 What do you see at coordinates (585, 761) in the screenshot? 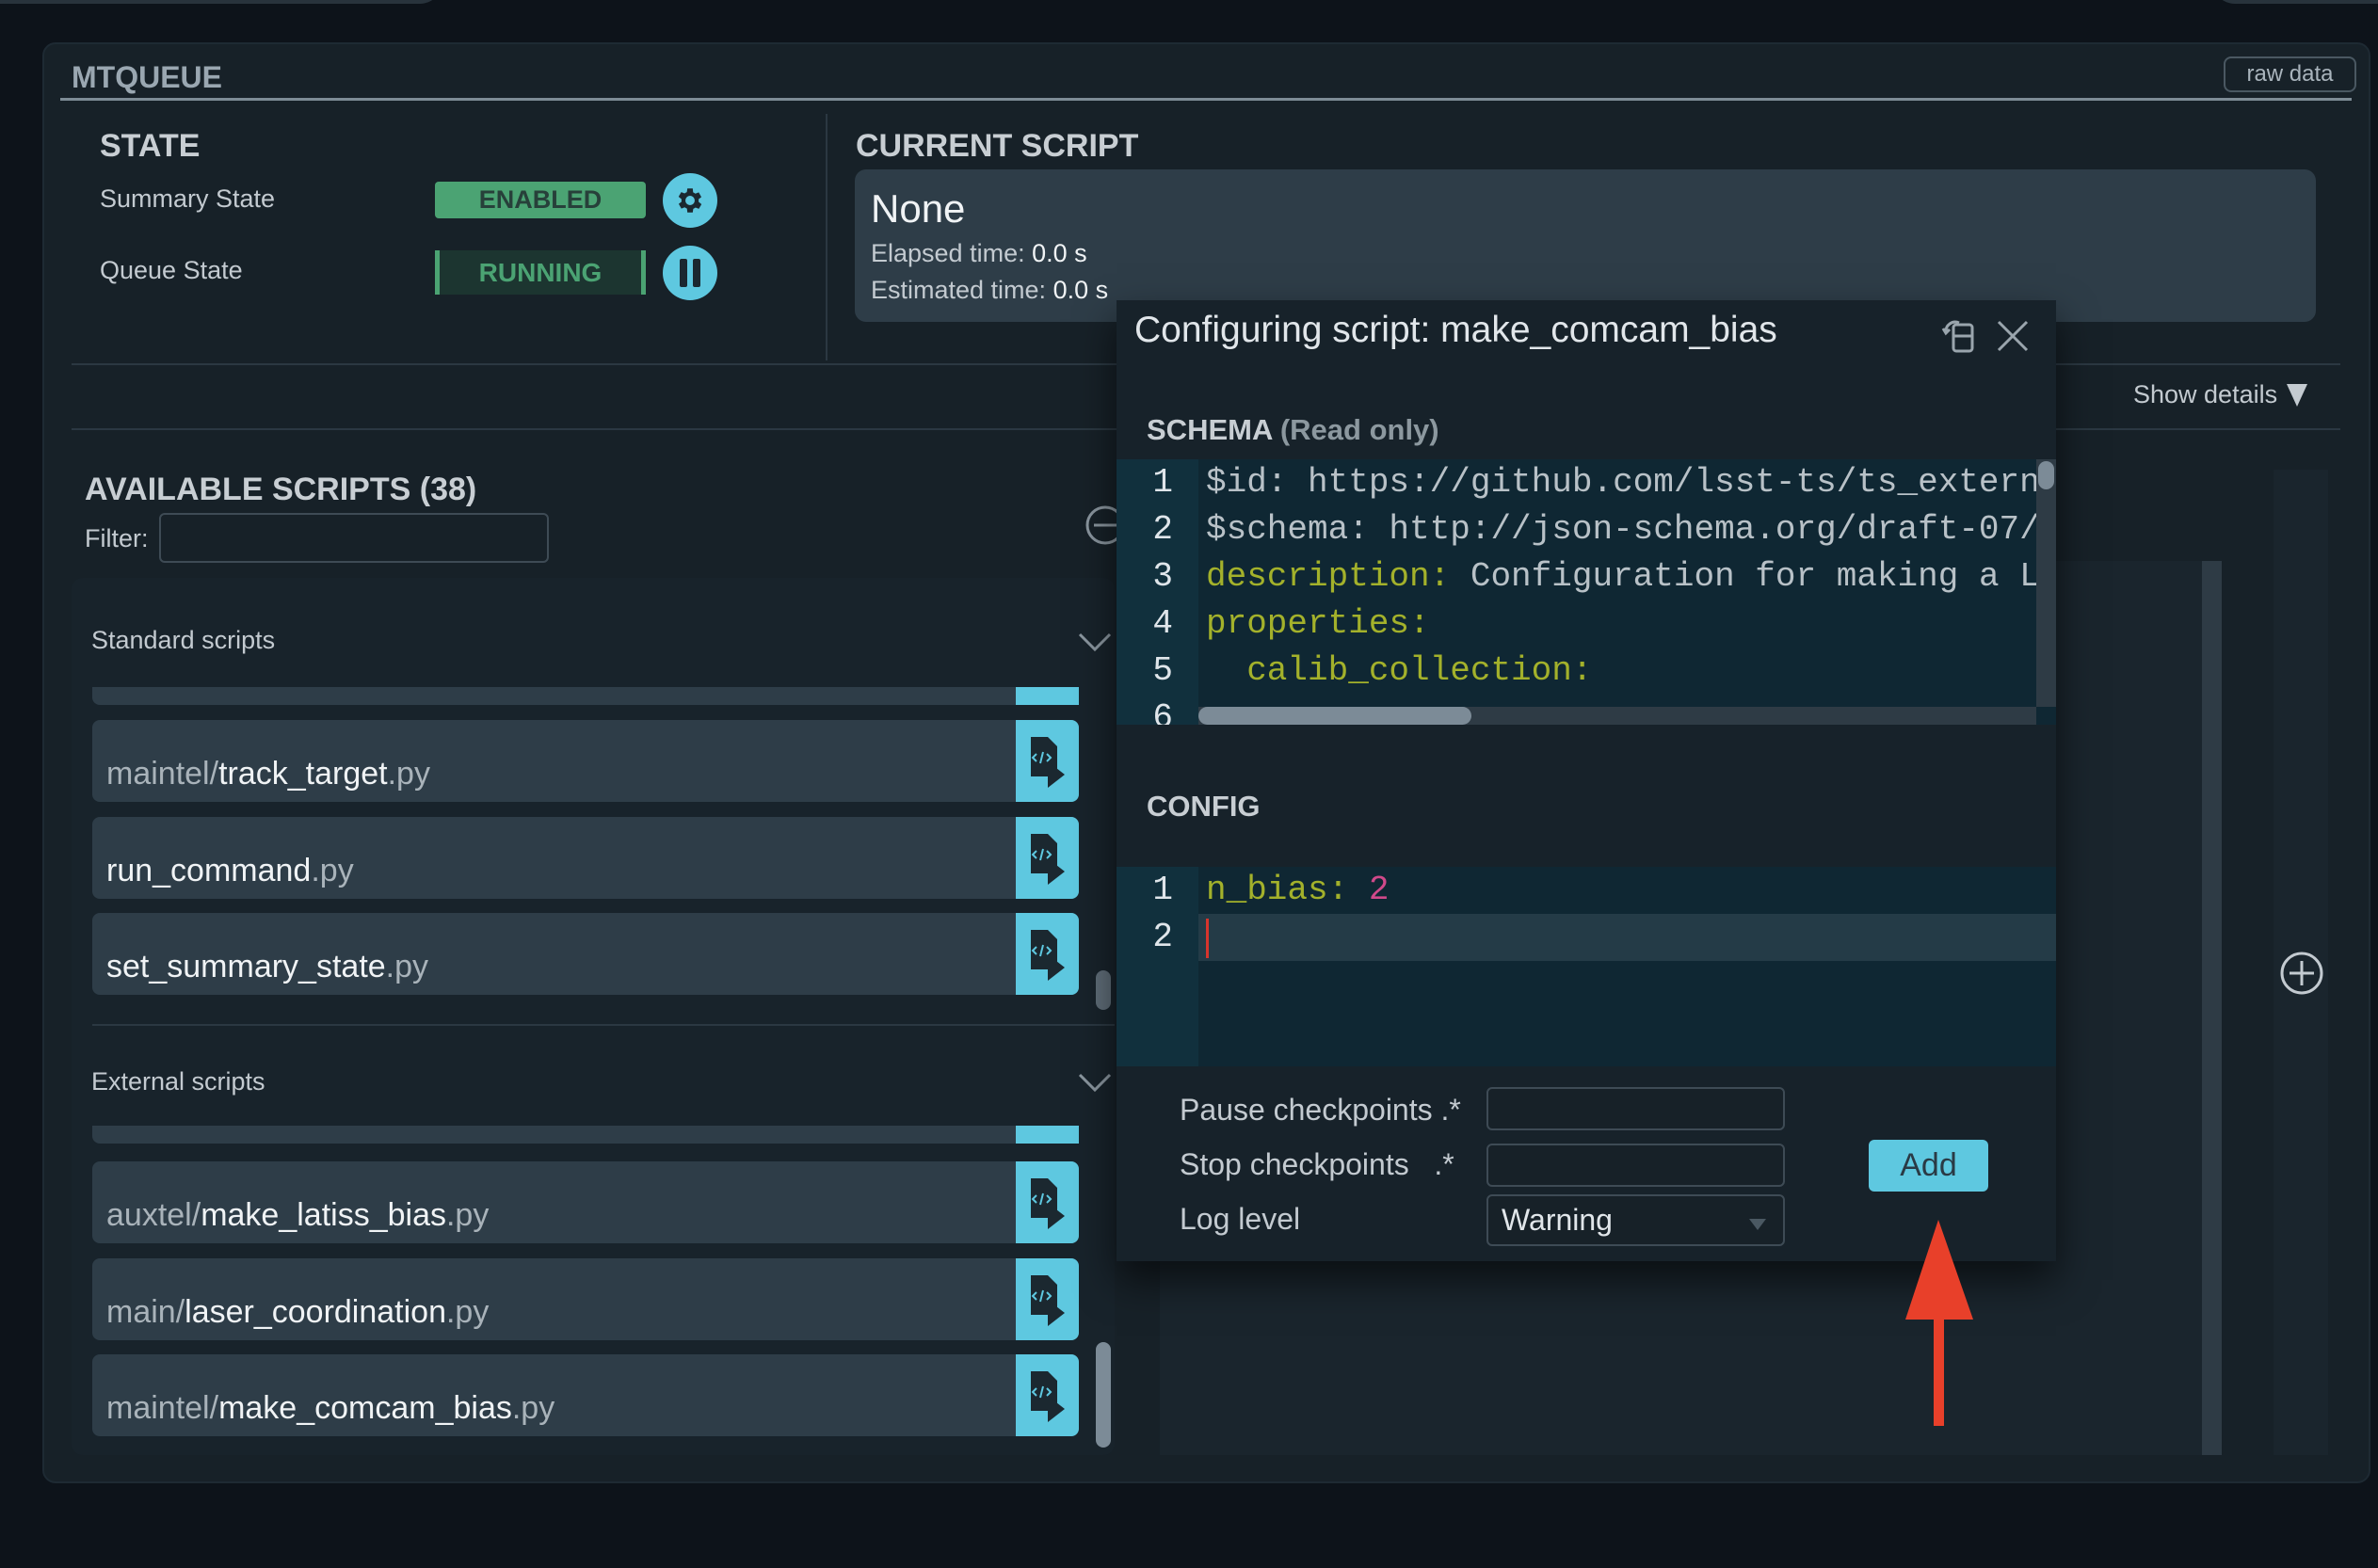
I see `script-item: maintel/track_target.py` at bounding box center [585, 761].